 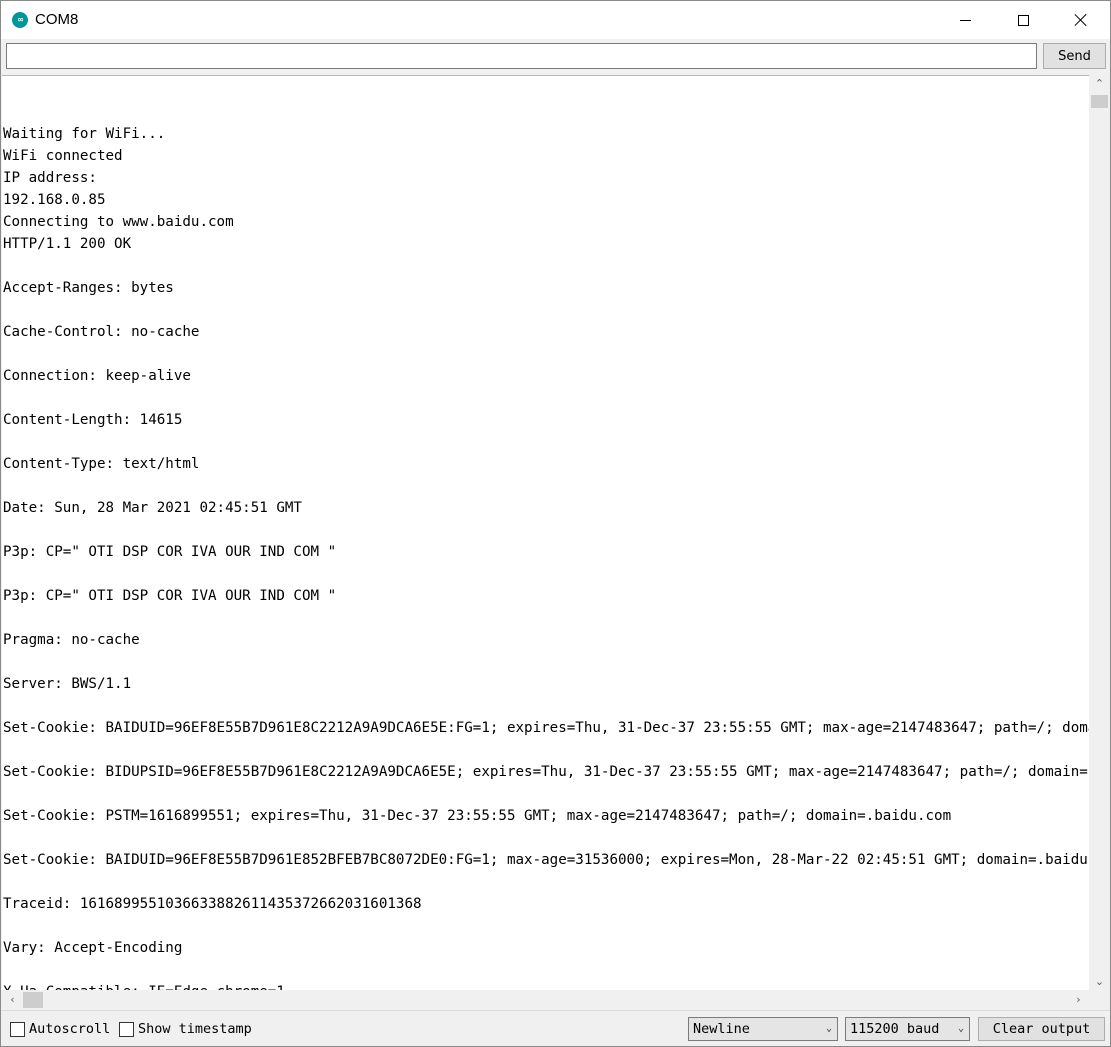 I want to click on scroll-up-icon: ⌃, so click(x=1099, y=83).